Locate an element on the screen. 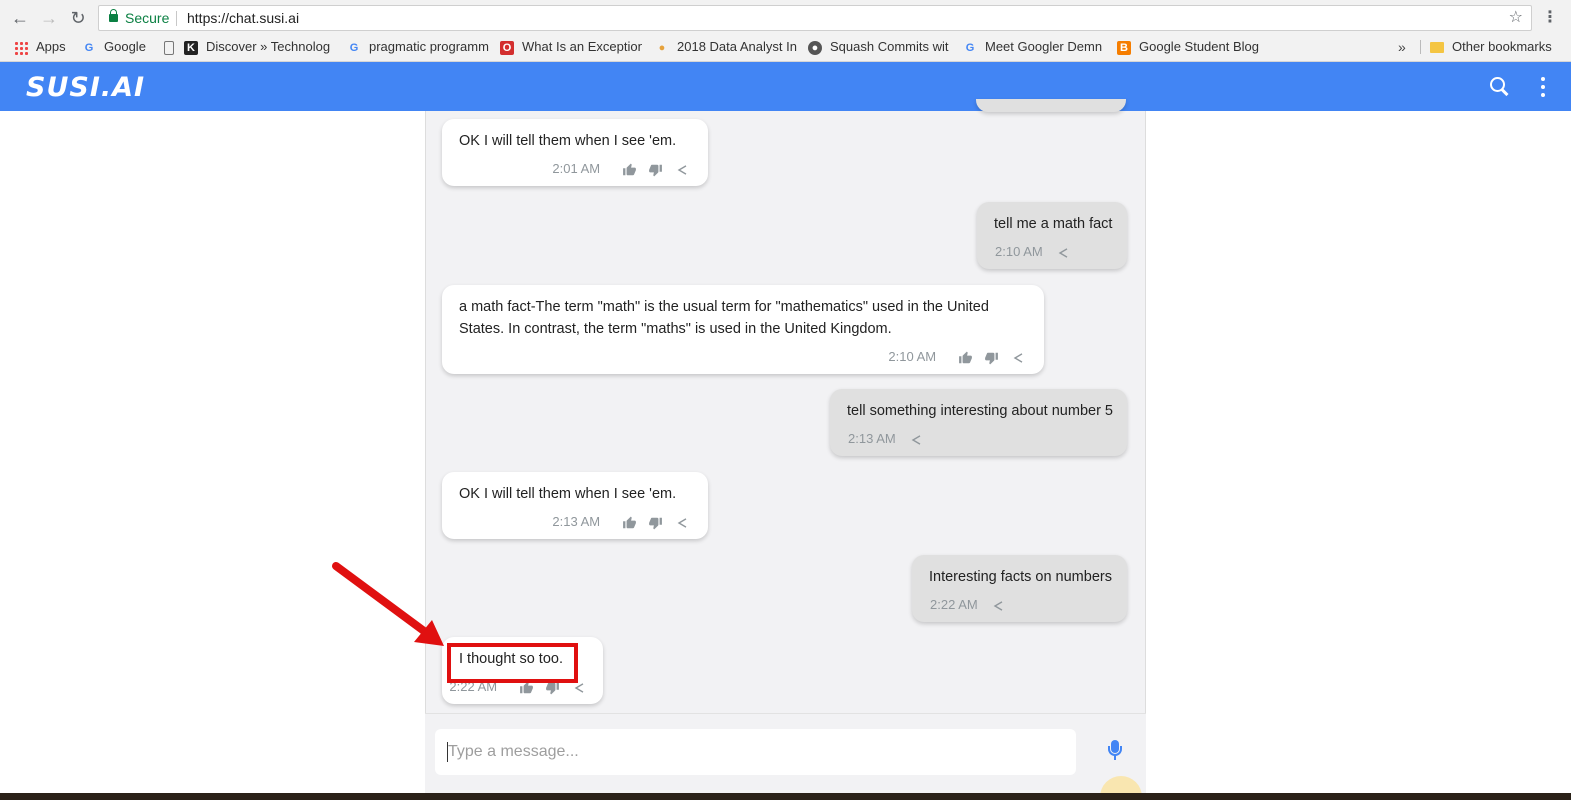  app-header: SUSI.AI is located at coordinates (785, 86).